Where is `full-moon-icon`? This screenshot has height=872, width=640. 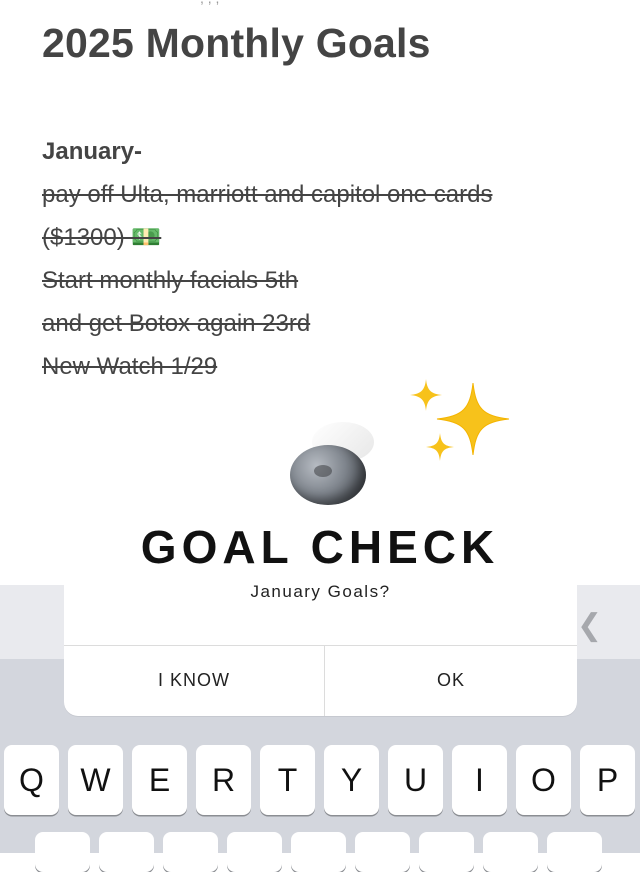 full-moon-icon is located at coordinates (328, 475).